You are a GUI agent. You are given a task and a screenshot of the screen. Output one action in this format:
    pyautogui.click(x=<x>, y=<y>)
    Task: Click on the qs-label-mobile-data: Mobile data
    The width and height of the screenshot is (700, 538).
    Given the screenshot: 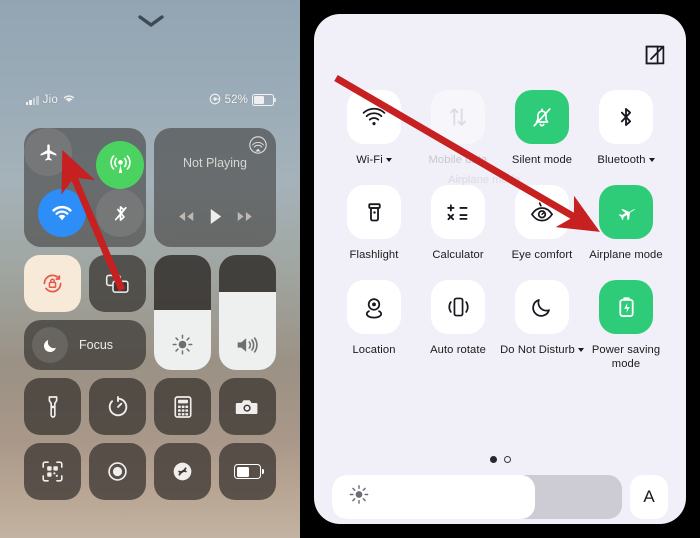 What is the action you would take?
    pyautogui.click(x=458, y=160)
    